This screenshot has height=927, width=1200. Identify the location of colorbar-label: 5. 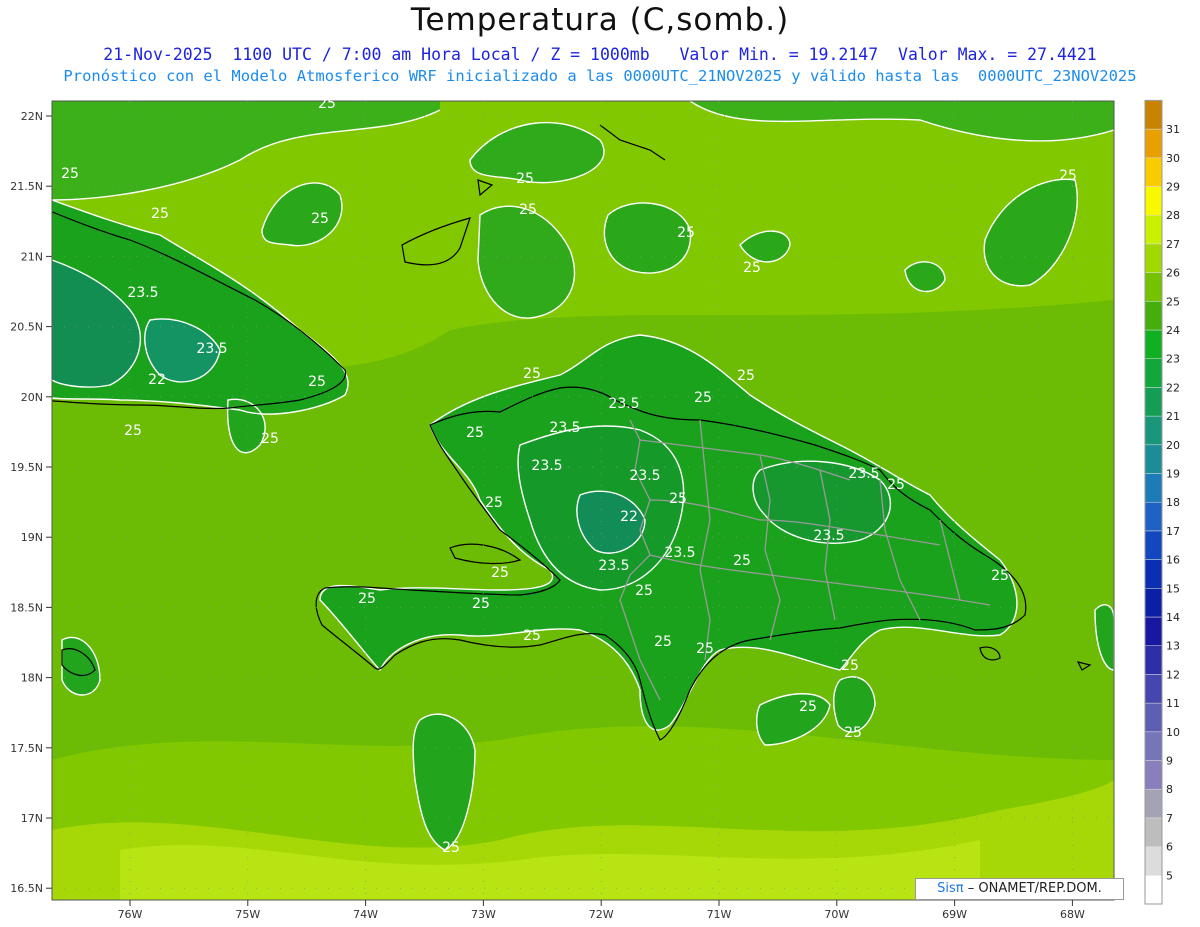
(1169, 875).